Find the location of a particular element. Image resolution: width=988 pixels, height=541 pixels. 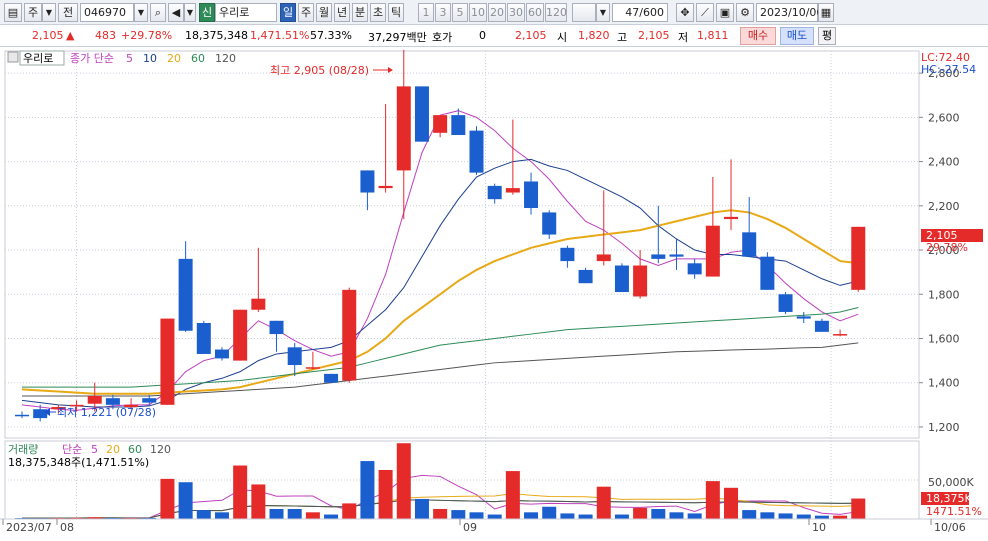

market-chevron-icon: ▼ is located at coordinates (49, 12).